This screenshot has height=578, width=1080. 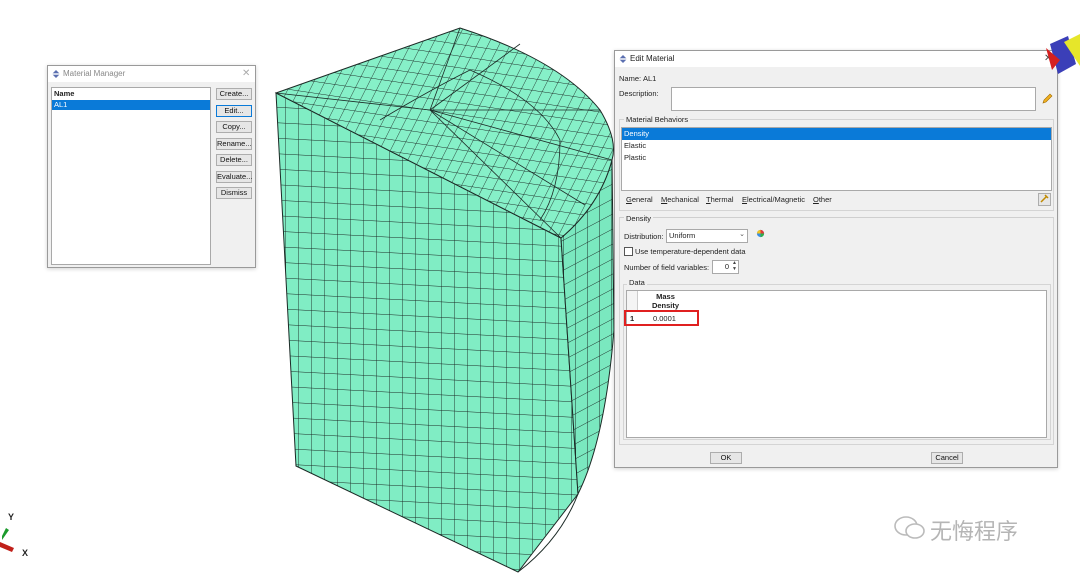 I want to click on delete-behavior-button, so click(x=1044, y=199).